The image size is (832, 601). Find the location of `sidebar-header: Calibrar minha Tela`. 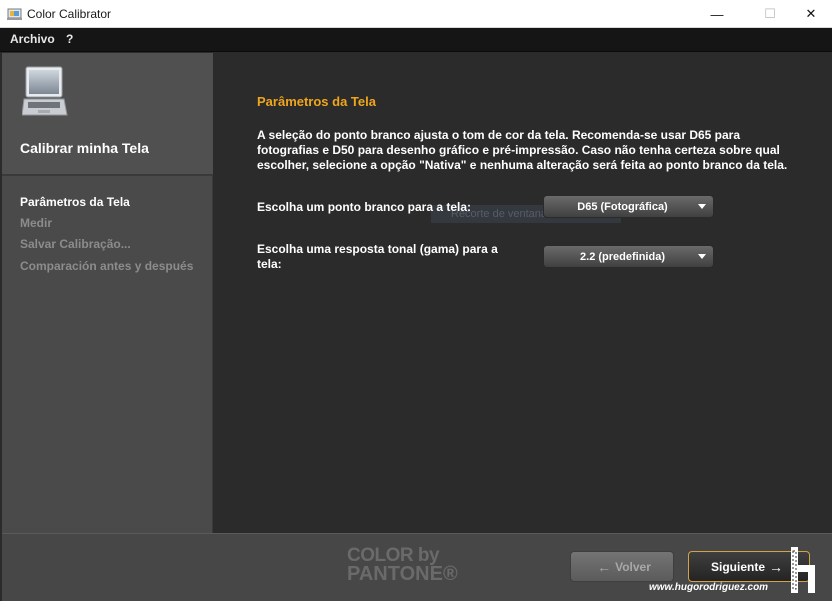

sidebar-header: Calibrar minha Tela is located at coordinates (107, 114).